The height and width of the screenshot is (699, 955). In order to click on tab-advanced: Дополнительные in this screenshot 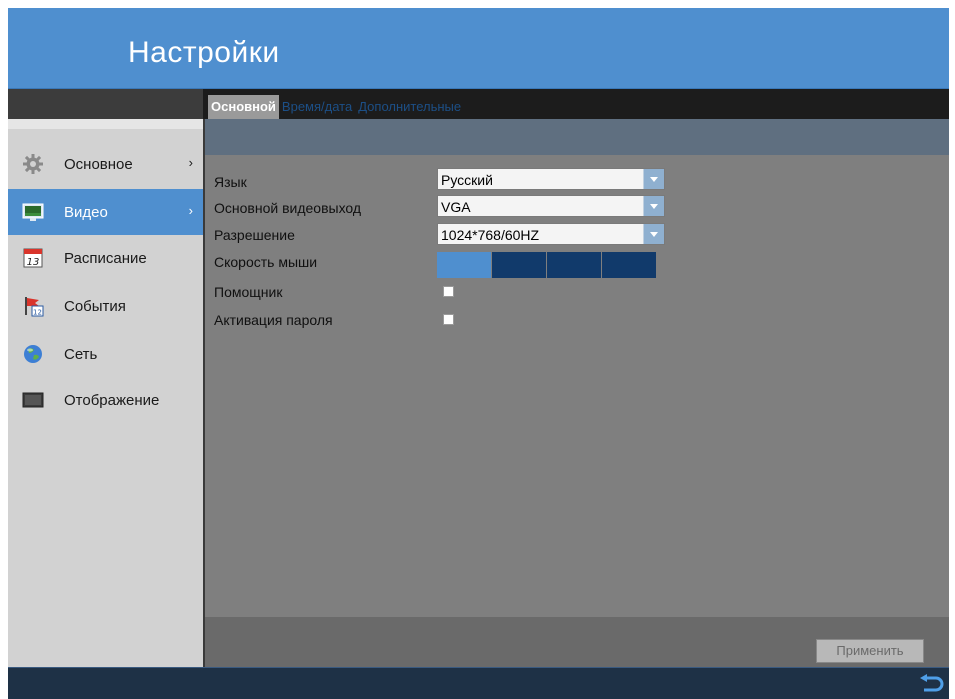, I will do `click(409, 107)`.